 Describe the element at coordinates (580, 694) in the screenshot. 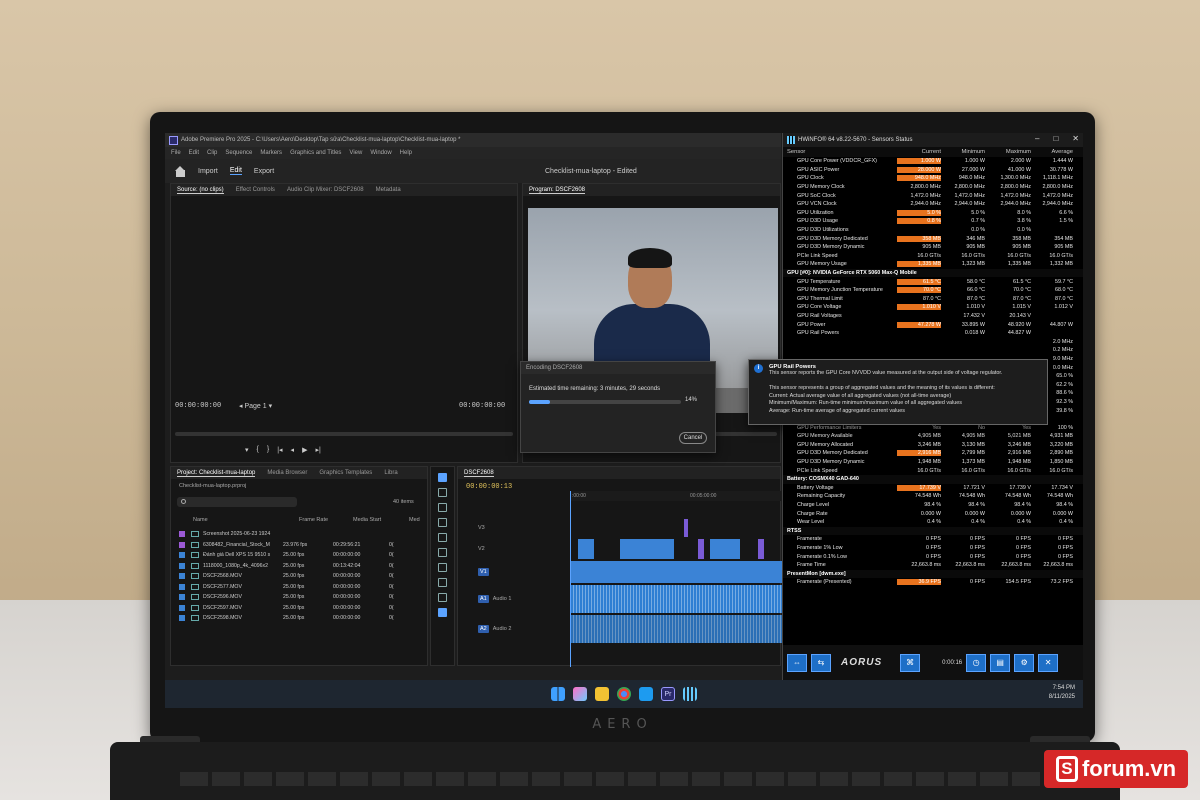

I see `copilot-icon` at that location.